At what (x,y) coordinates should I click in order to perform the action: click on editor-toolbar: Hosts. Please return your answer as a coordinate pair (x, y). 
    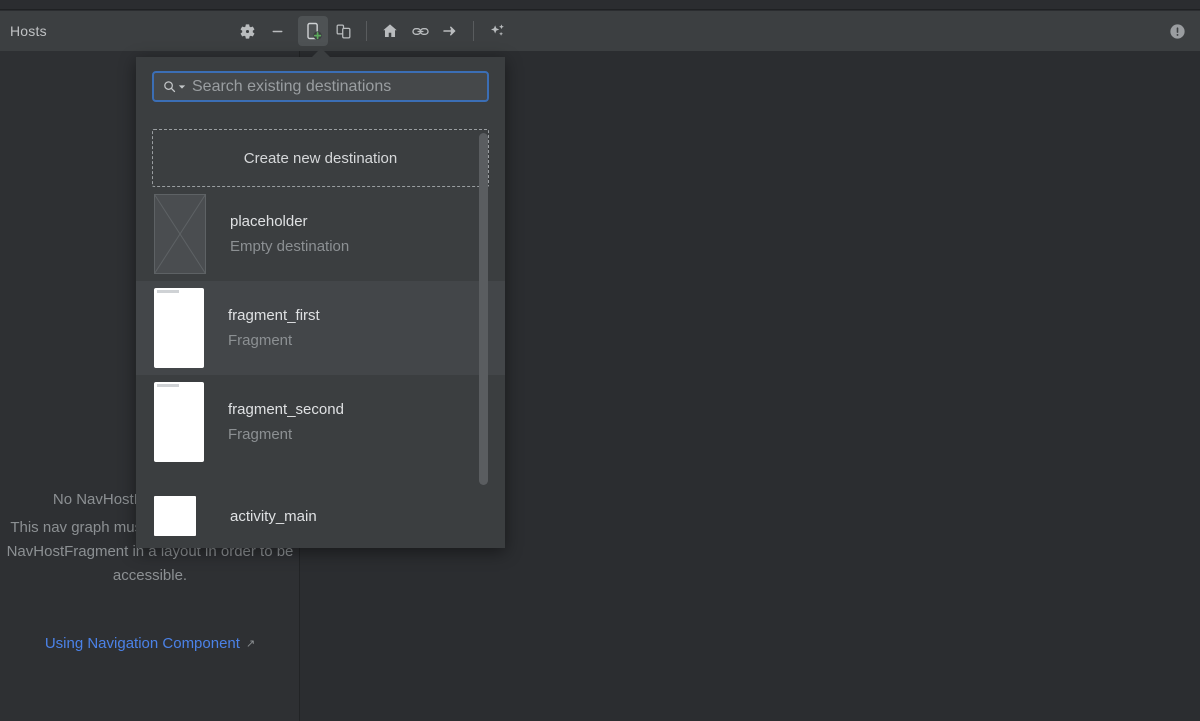
    Looking at the image, I should click on (600, 31).